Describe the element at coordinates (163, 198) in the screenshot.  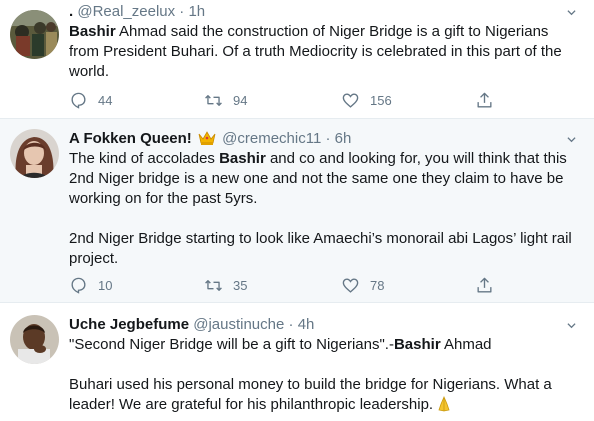
I see `text-run: working on for the past 5yrs.` at that location.